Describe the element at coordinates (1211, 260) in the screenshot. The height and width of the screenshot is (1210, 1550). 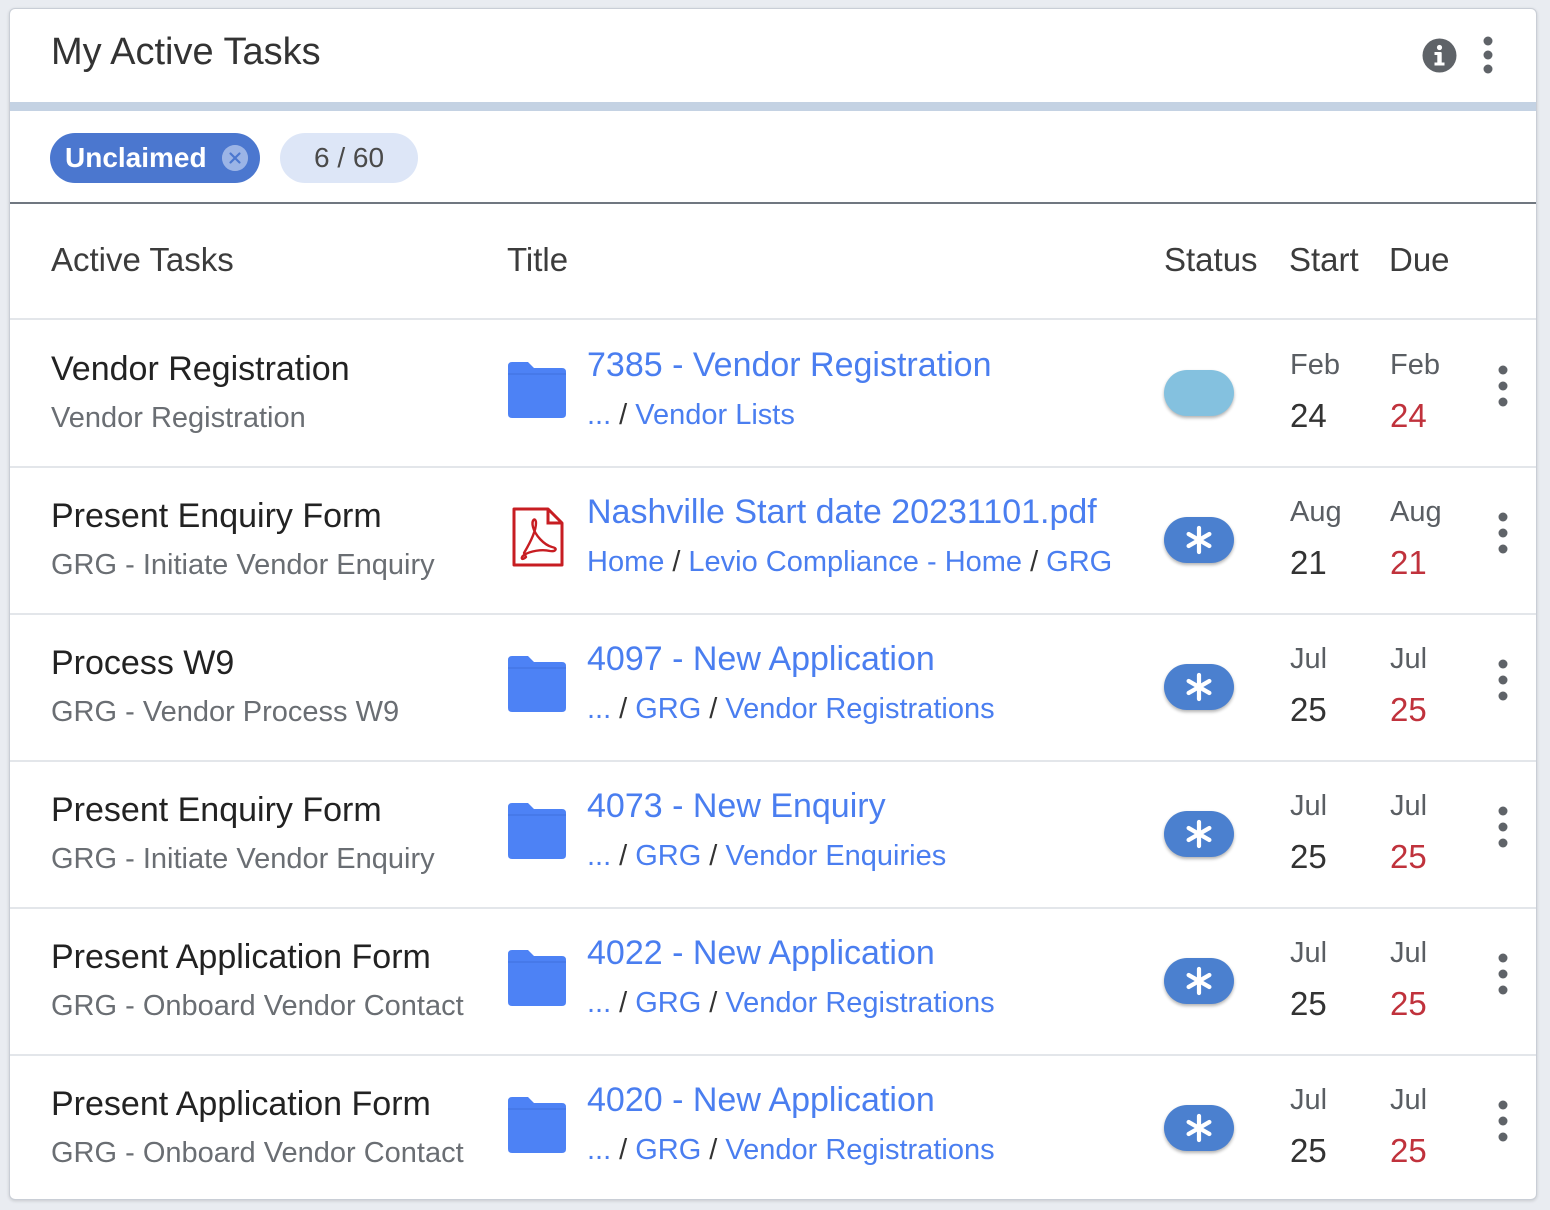
I see `column-header-status: Status` at that location.